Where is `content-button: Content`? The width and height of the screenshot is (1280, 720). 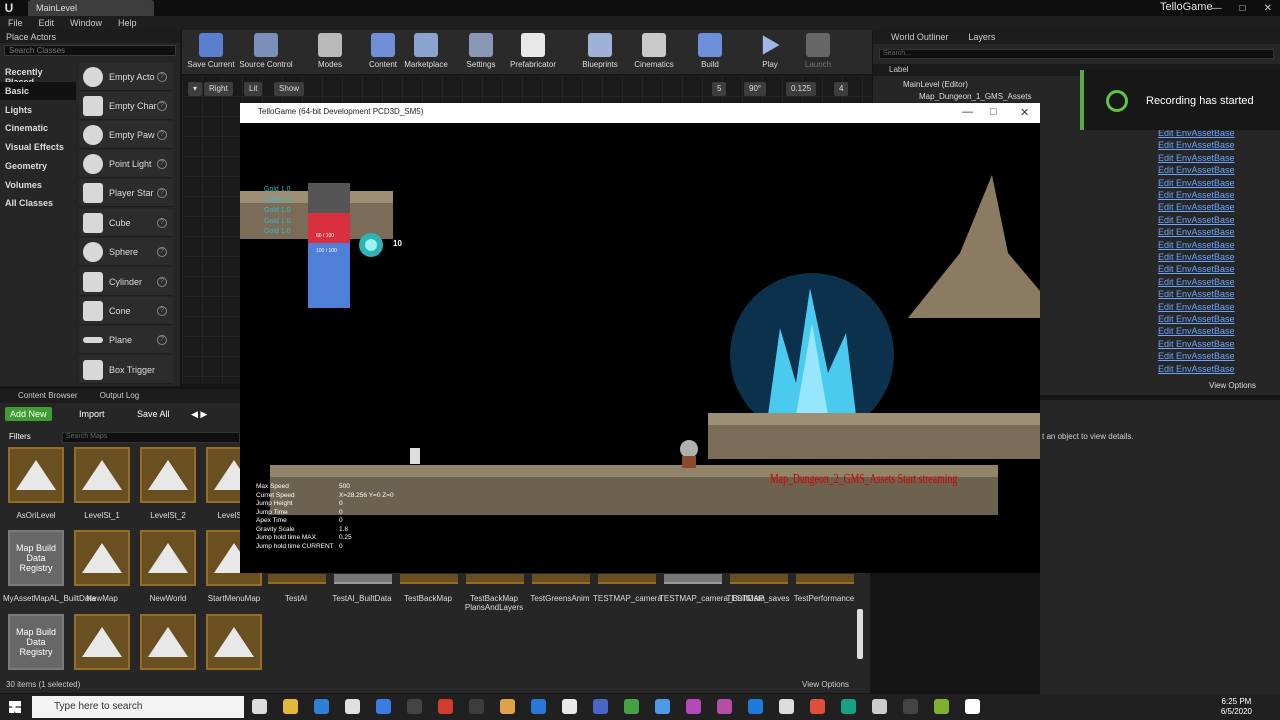 content-button: Content is located at coordinates (383, 53).